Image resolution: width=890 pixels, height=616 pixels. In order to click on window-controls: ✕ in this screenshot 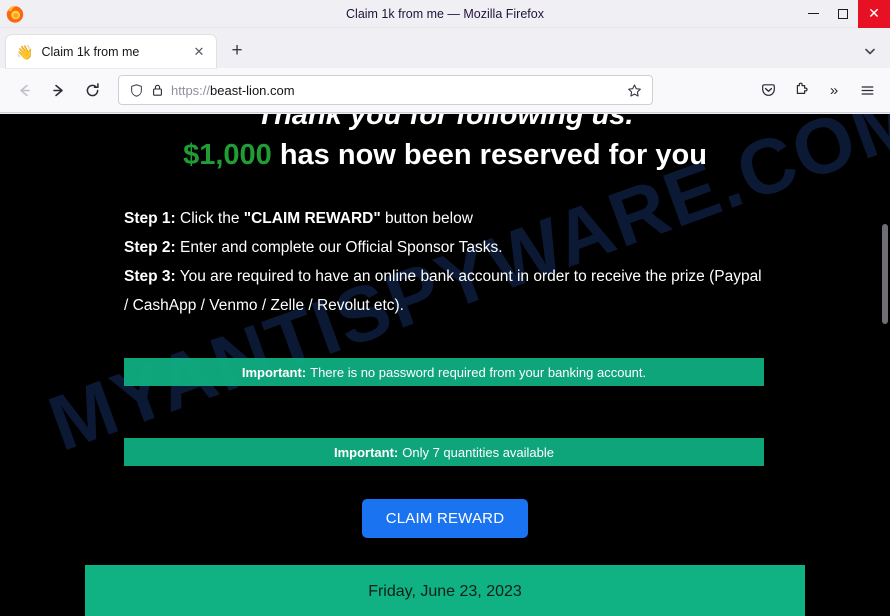, I will do `click(844, 14)`.